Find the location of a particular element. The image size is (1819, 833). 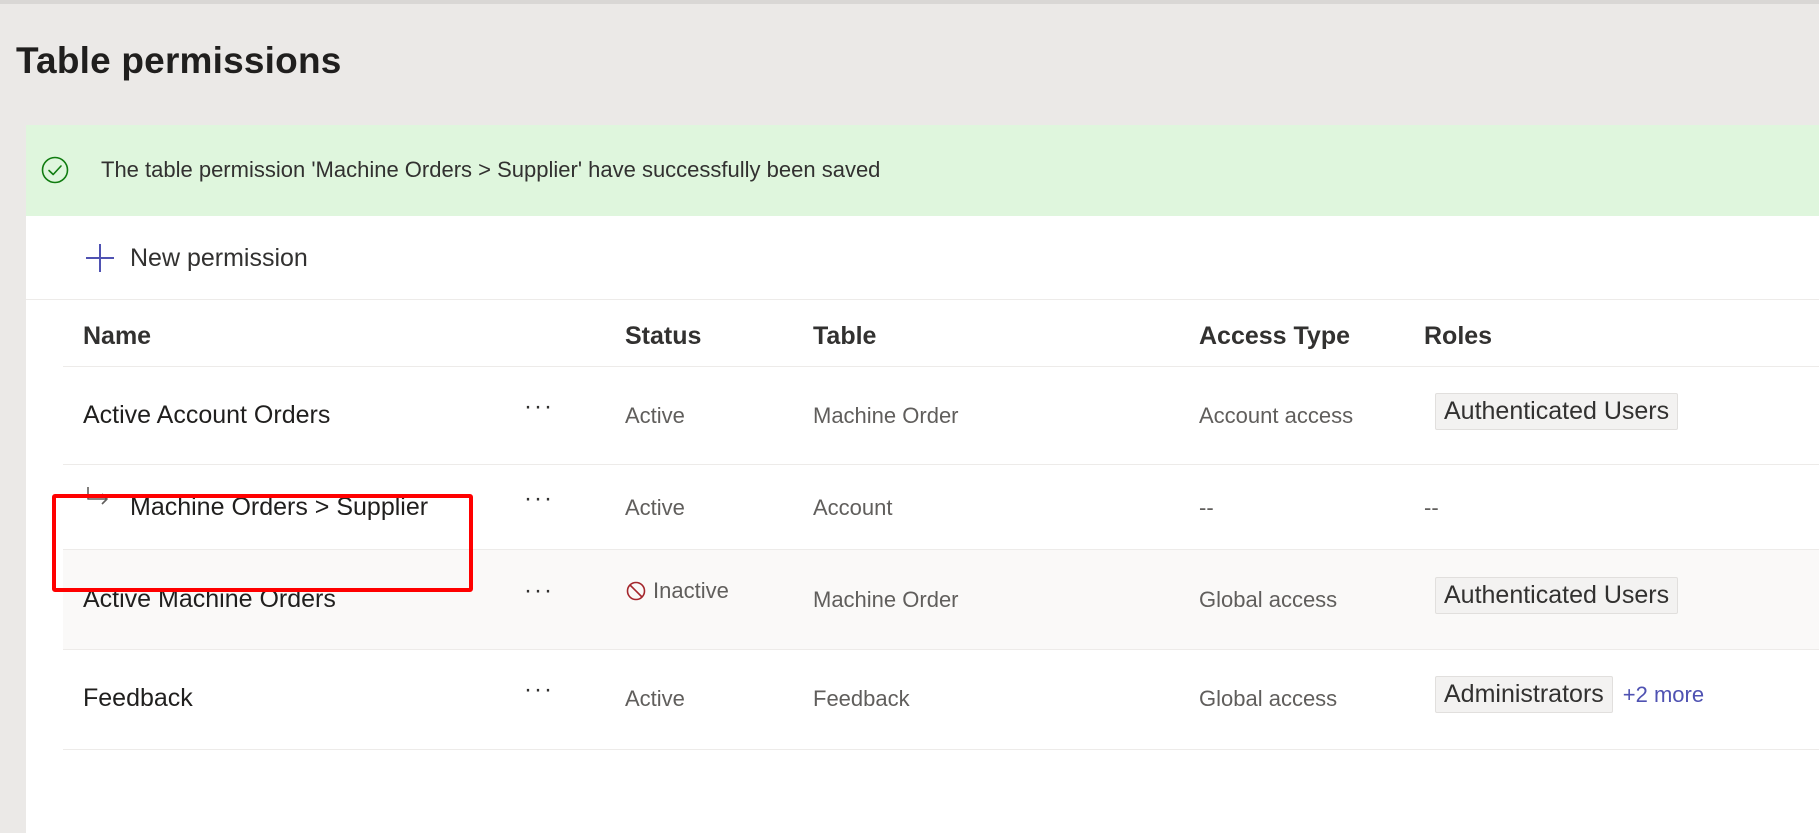

more-roles-link: +2 more is located at coordinates (1663, 695).